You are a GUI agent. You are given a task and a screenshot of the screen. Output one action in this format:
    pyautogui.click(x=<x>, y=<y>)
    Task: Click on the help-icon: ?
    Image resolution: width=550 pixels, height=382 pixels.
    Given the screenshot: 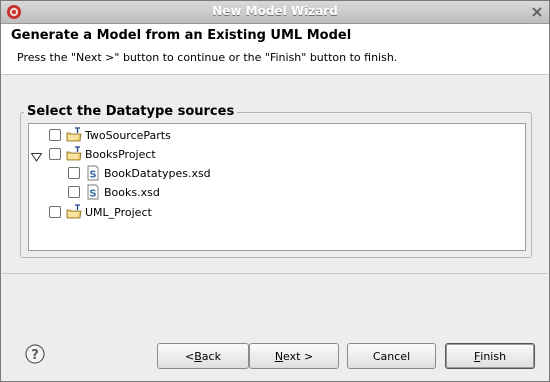 What is the action you would take?
    pyautogui.click(x=35, y=354)
    